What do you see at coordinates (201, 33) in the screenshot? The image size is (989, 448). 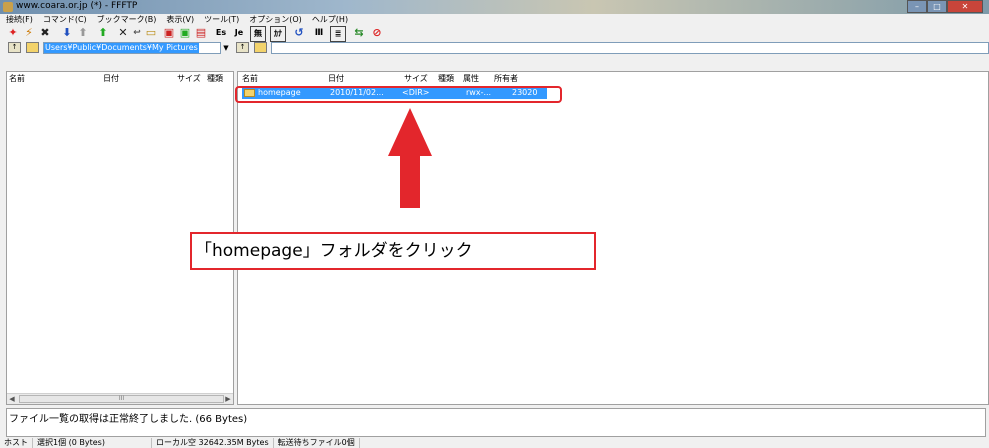 I see `paste-icon: ▤` at bounding box center [201, 33].